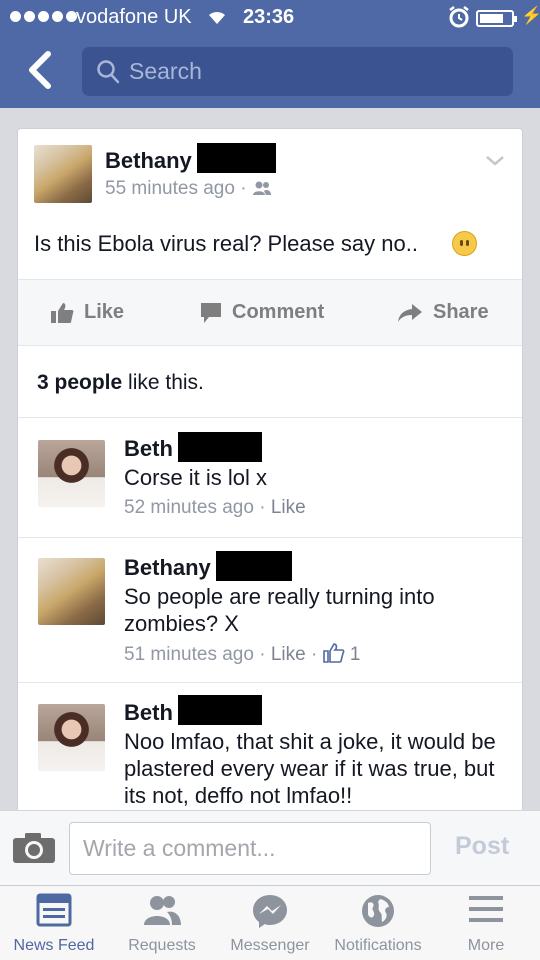 The width and height of the screenshot is (540, 960). I want to click on comment-like-count: 1, so click(355, 654).